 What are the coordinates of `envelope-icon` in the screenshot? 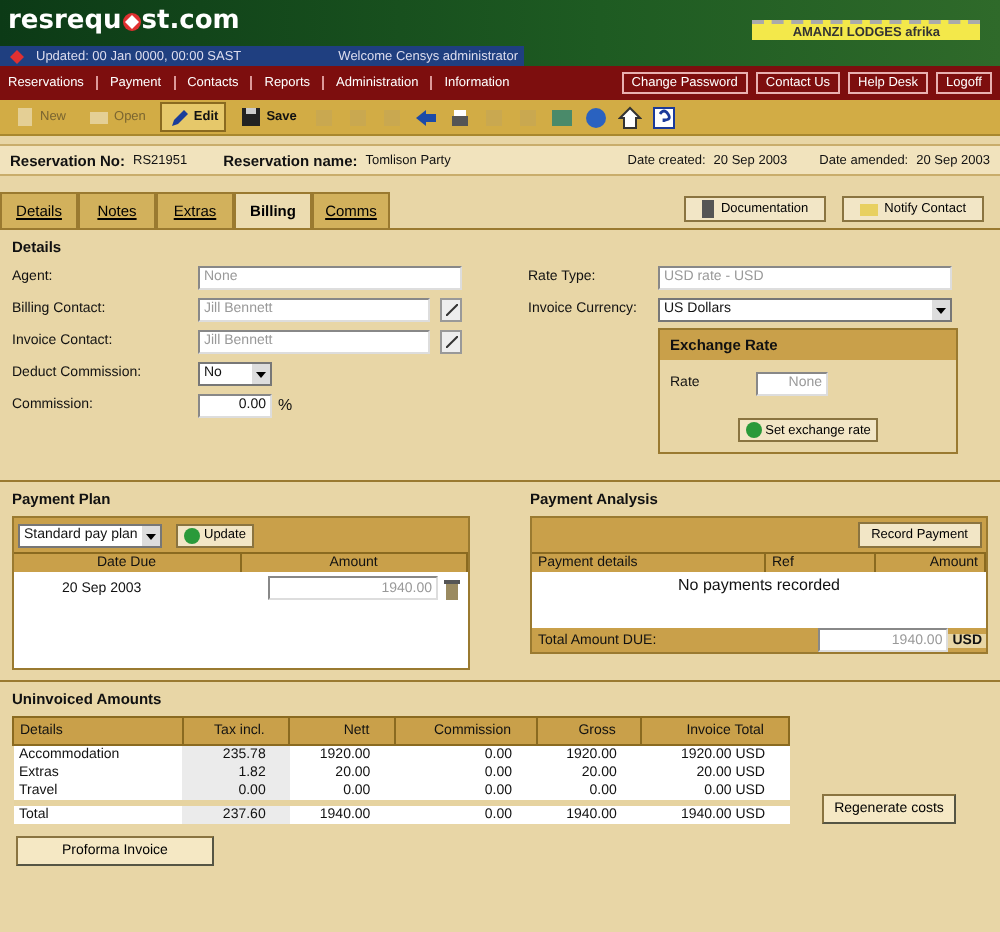 It's located at (869, 209).